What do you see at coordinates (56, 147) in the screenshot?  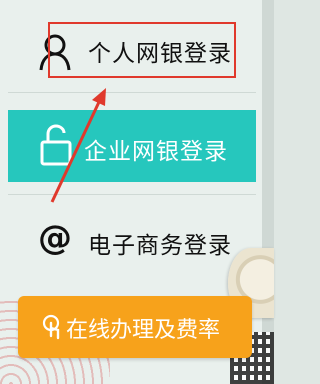 I see `unlock-icon` at bounding box center [56, 147].